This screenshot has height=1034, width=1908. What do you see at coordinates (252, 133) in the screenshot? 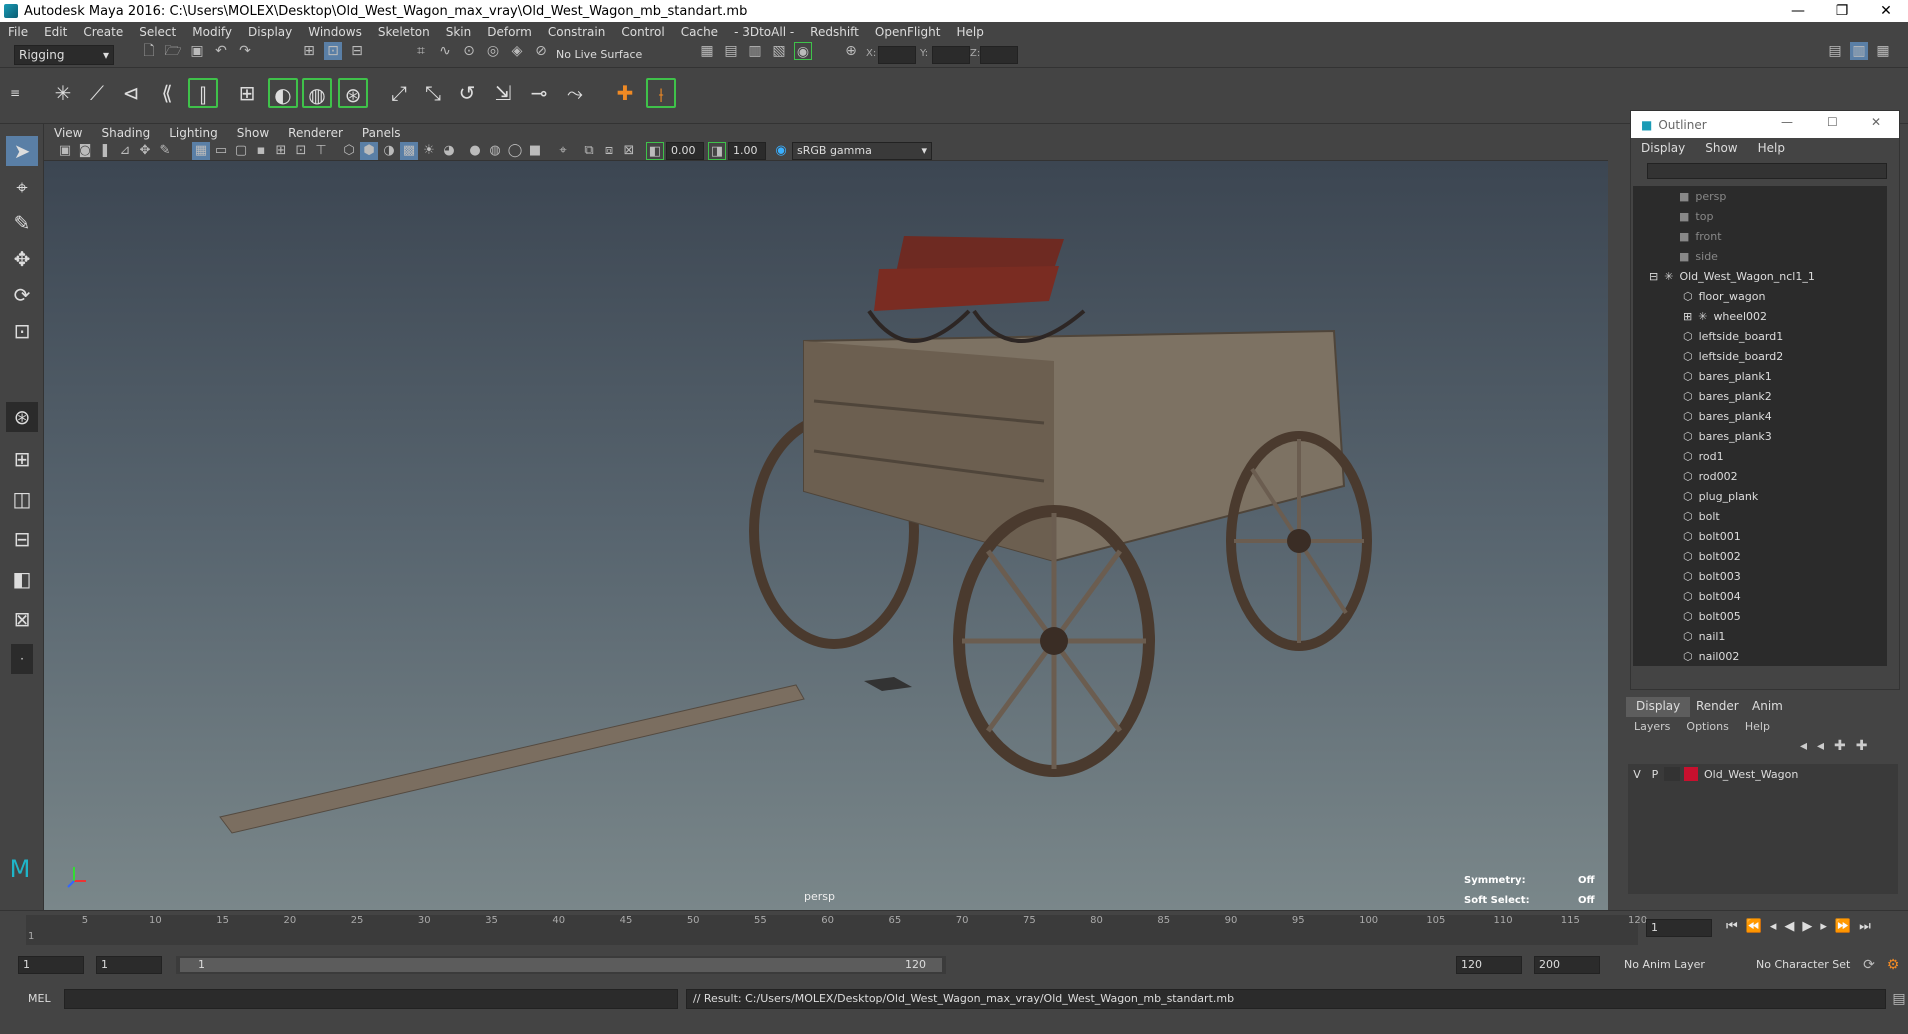
I see `viewport-menu-show: Show` at bounding box center [252, 133].